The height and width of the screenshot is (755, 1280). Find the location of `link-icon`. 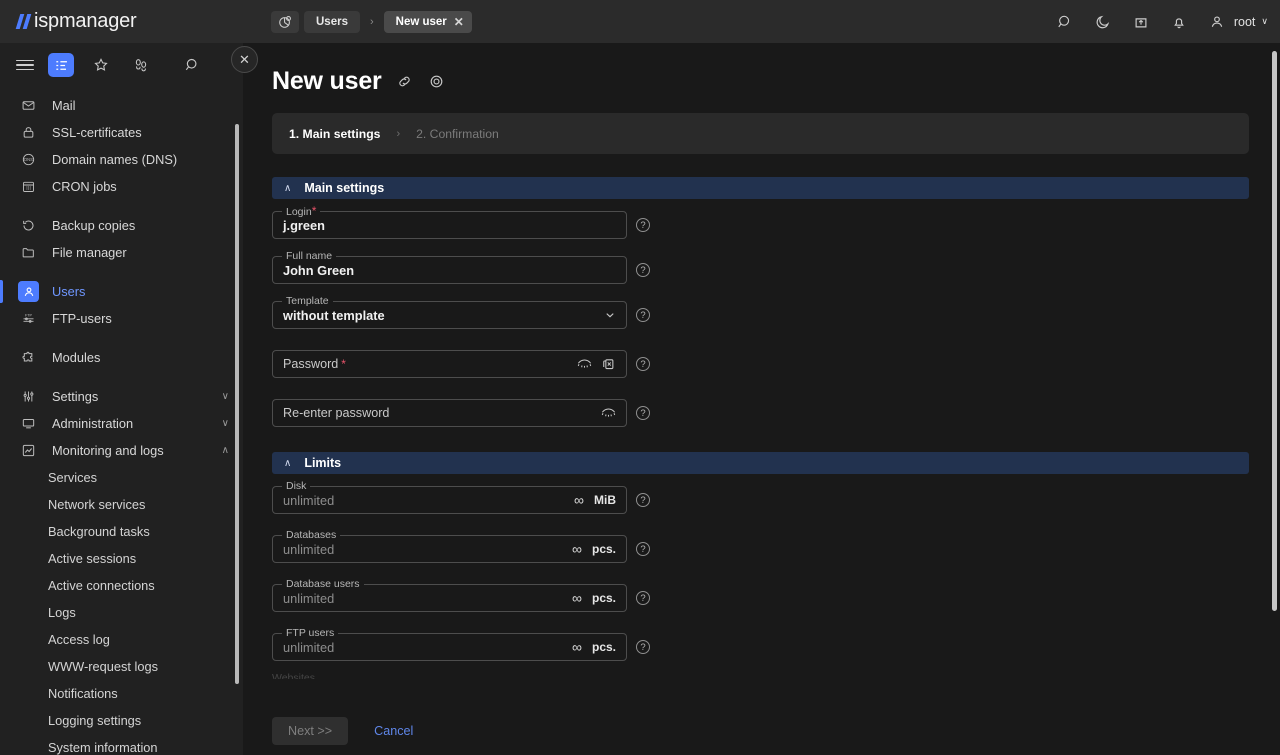

link-icon is located at coordinates (405, 82).